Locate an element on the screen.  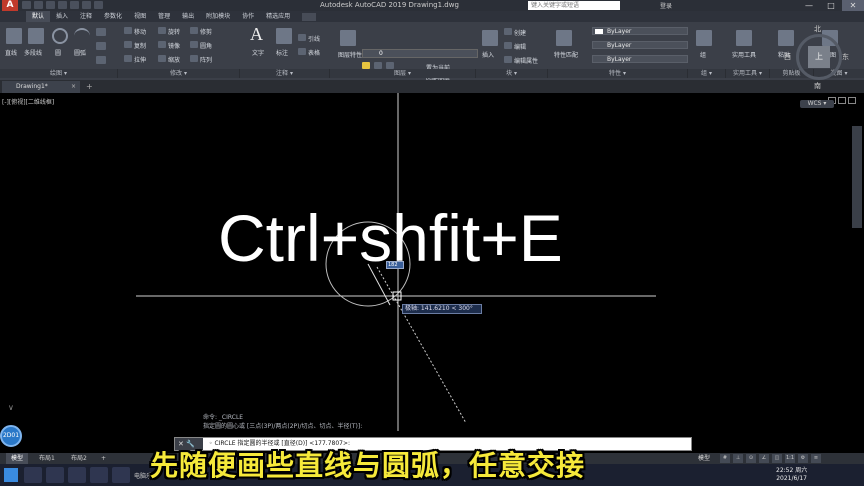
match-properties-icon is located at coordinates (564, 38).